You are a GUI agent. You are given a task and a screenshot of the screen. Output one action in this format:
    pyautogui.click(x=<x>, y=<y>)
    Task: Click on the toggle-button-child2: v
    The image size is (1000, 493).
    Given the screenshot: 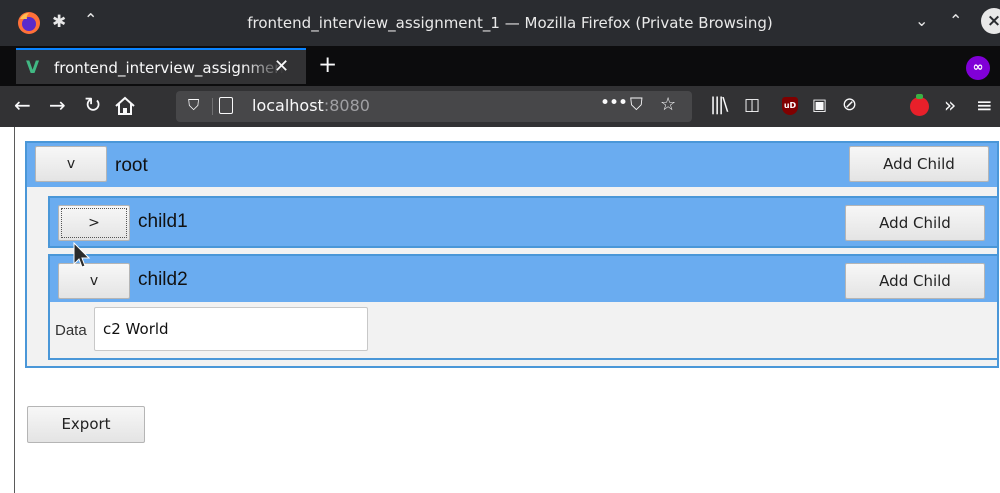 What is the action you would take?
    pyautogui.click(x=94, y=281)
    